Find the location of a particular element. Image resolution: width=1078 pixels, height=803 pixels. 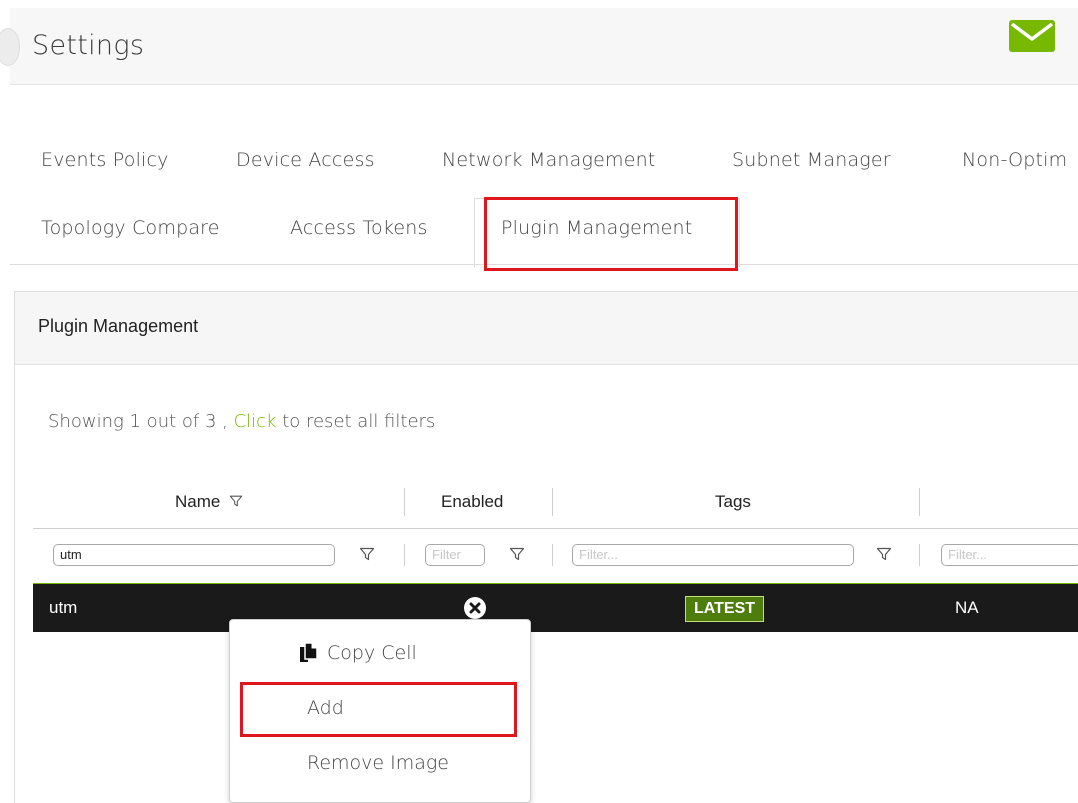

menu-item-add: Add is located at coordinates (325, 708).